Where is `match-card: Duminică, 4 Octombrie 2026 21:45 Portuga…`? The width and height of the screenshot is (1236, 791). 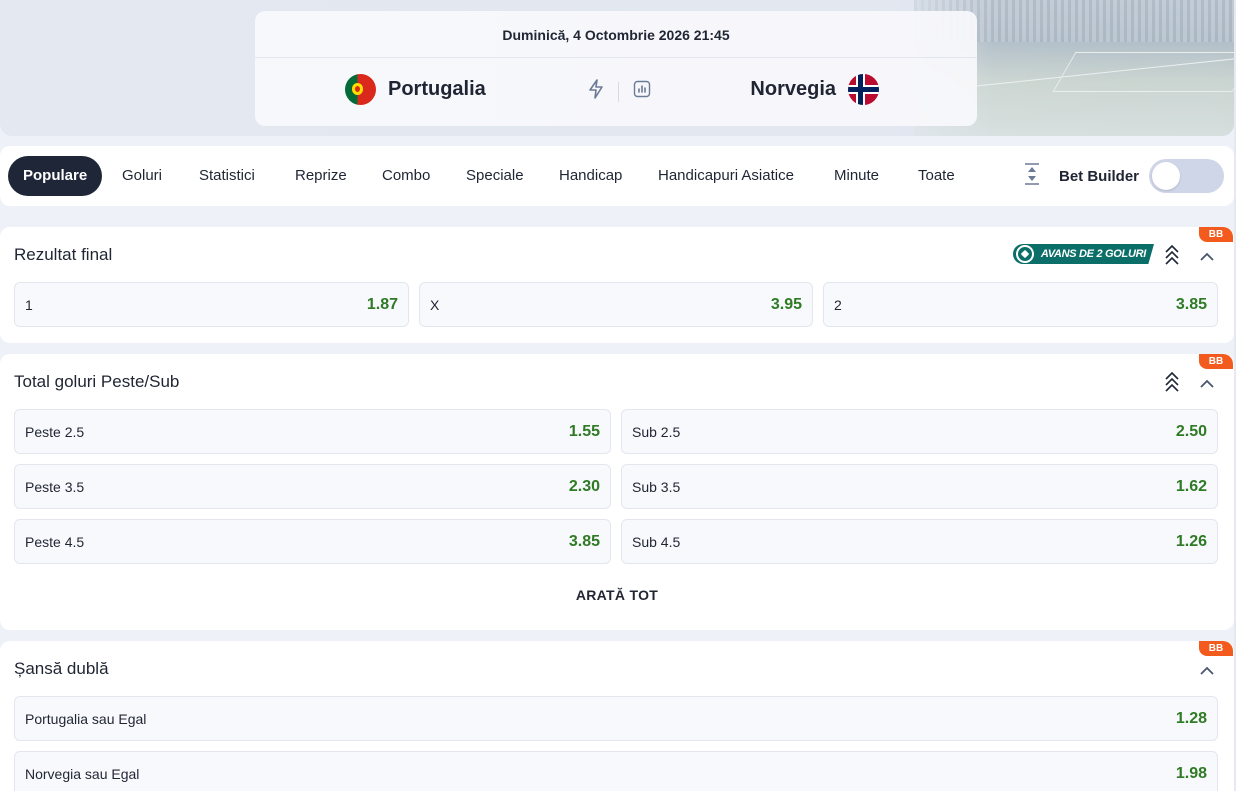
match-card: Duminică, 4 Octombrie 2026 21:45 Portuga… is located at coordinates (616, 68).